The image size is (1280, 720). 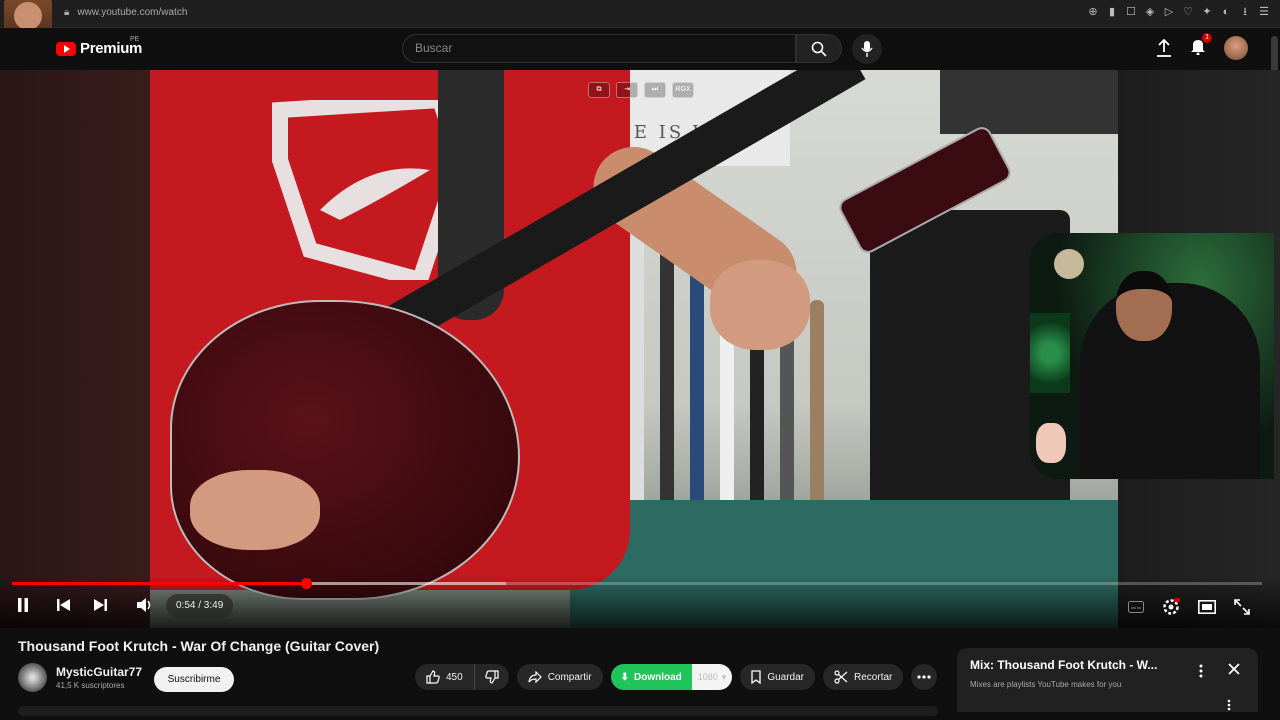 I want to click on played-bar, so click(x=159, y=583).